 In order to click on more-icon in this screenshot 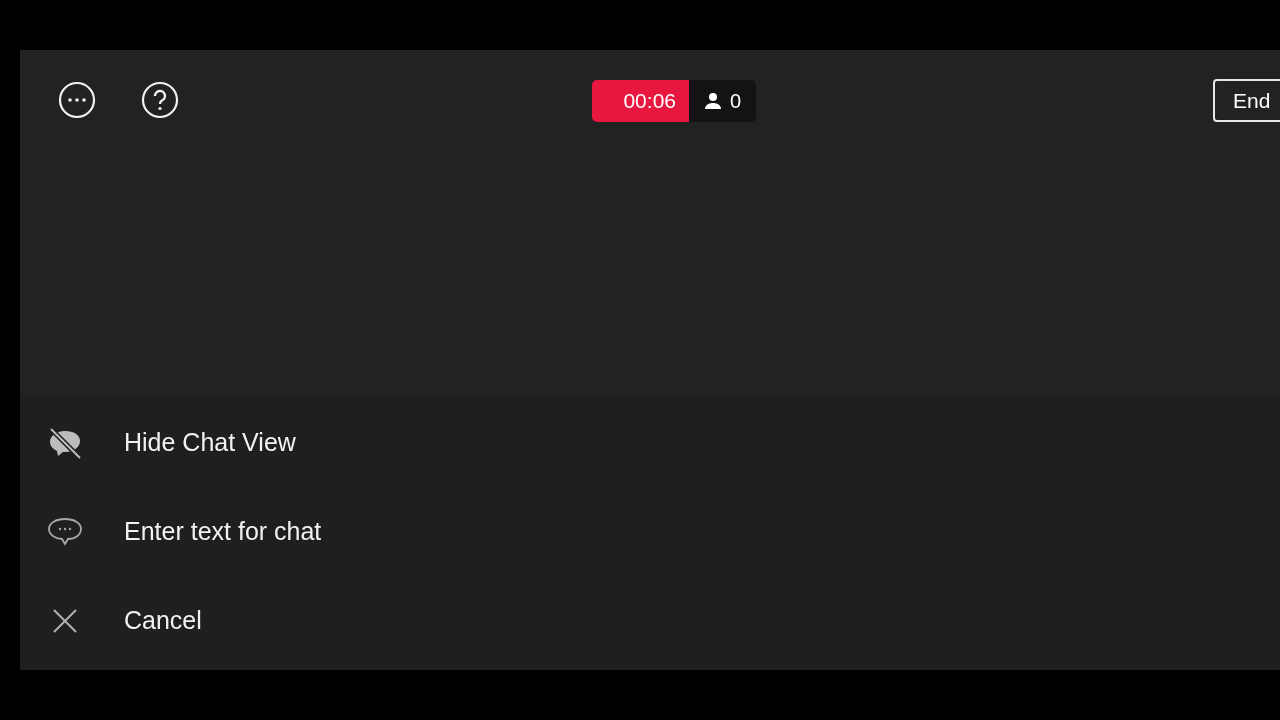, I will do `click(77, 100)`.